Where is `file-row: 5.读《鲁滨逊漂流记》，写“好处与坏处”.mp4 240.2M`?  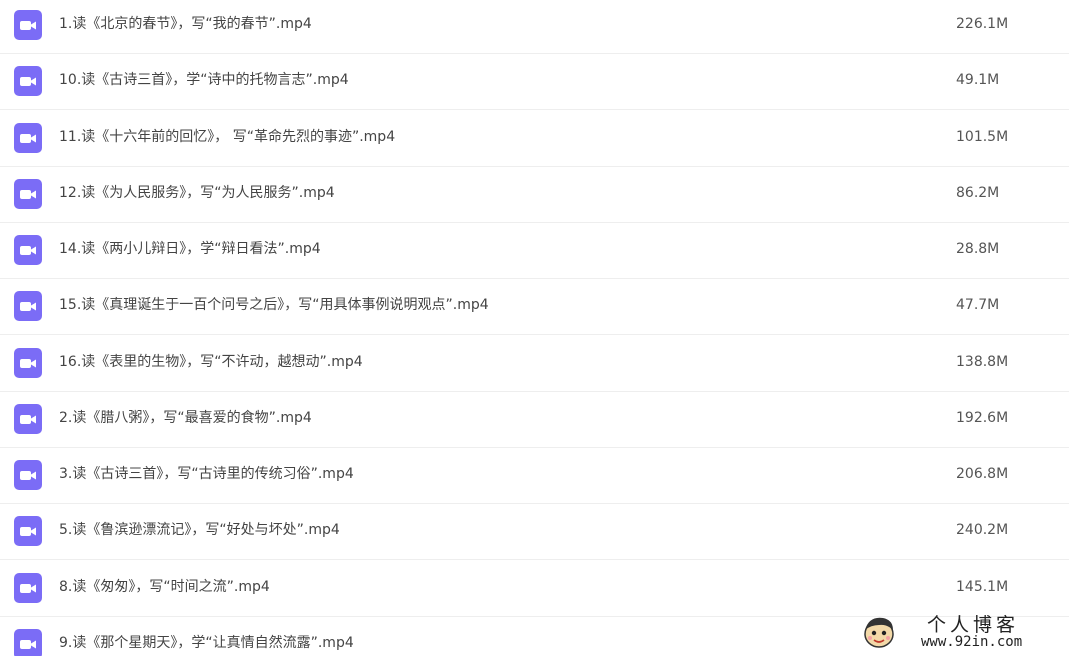
file-row: 5.读《鲁滨逊漂流记》，写“好处与坏处”.mp4 240.2M is located at coordinates (534, 532).